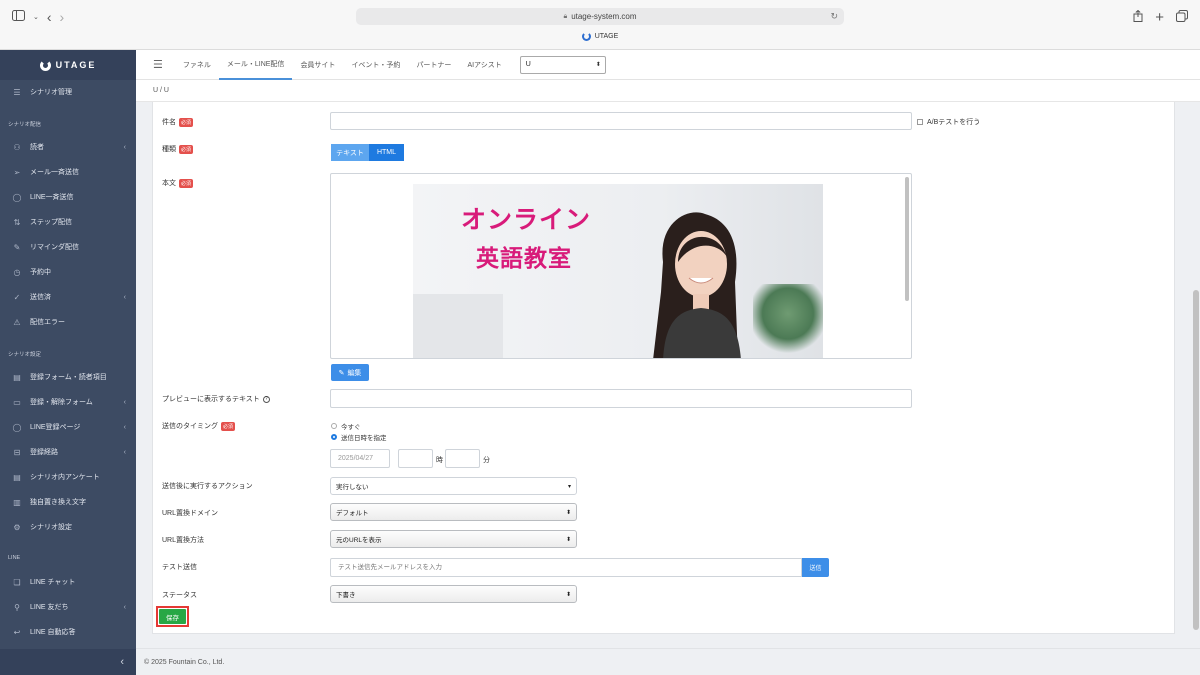 This screenshot has width=1200, height=675. What do you see at coordinates (53, 632) in the screenshot?
I see `sidebar-item-label: LINE 自動応答` at bounding box center [53, 632].